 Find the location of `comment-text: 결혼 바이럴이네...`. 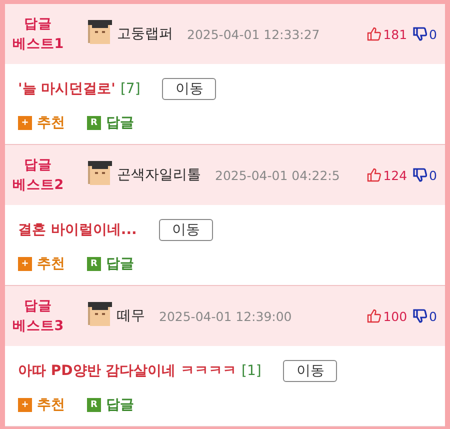

comment-text: 결혼 바이럴이네... is located at coordinates (77, 230).